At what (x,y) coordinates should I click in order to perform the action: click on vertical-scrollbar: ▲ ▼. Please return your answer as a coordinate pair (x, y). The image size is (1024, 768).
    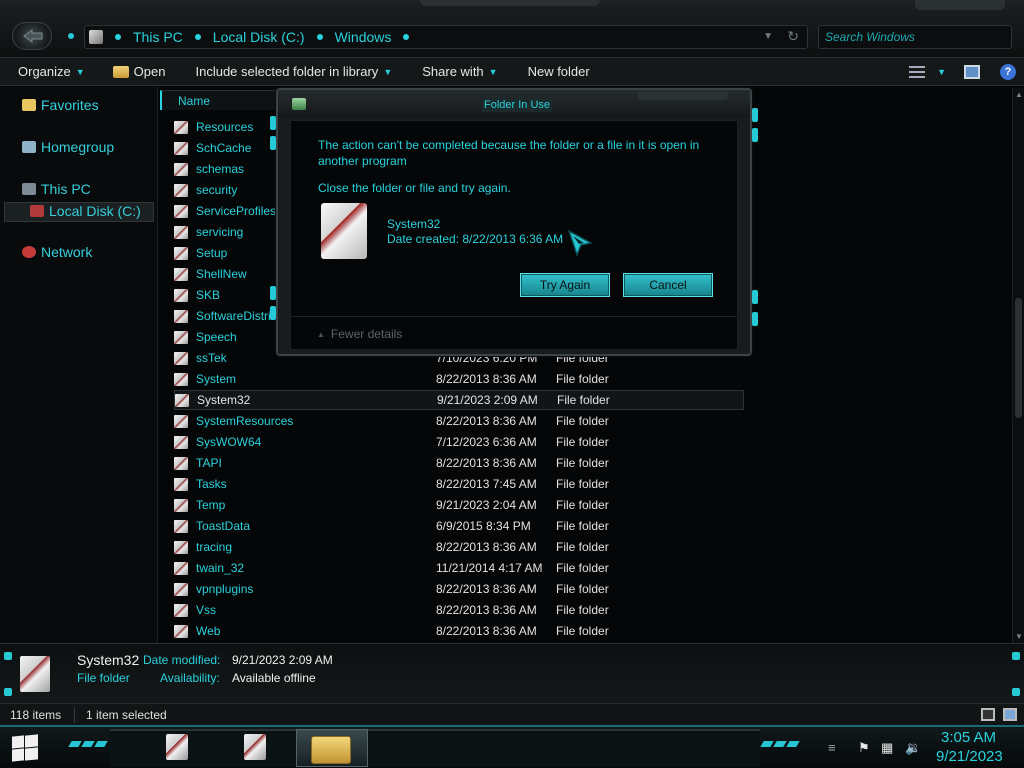
    Looking at the image, I should click on (1018, 365).